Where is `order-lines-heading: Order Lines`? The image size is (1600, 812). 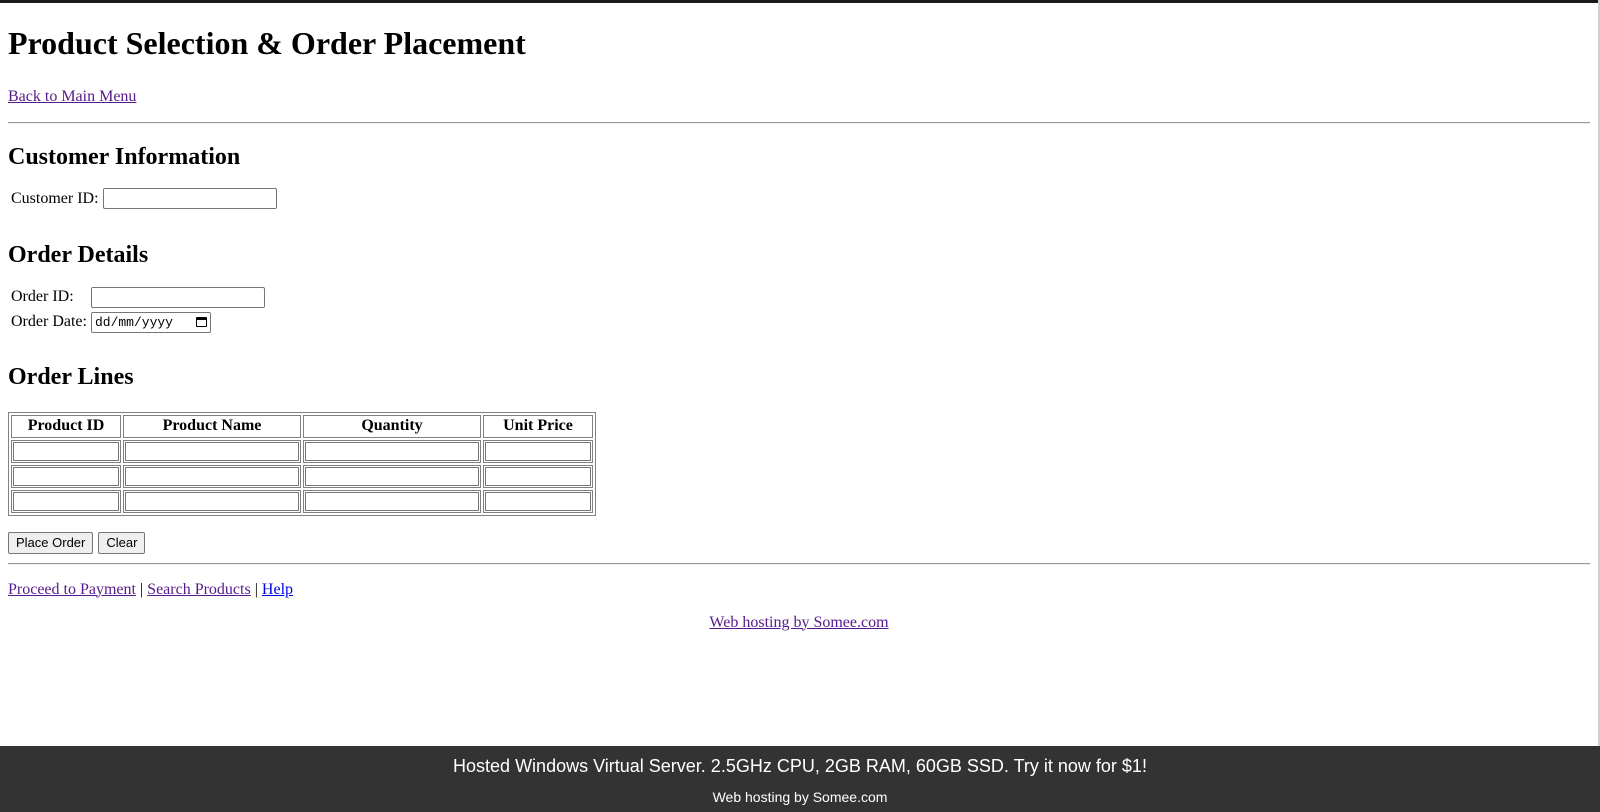
order-lines-heading: Order Lines is located at coordinates (71, 376).